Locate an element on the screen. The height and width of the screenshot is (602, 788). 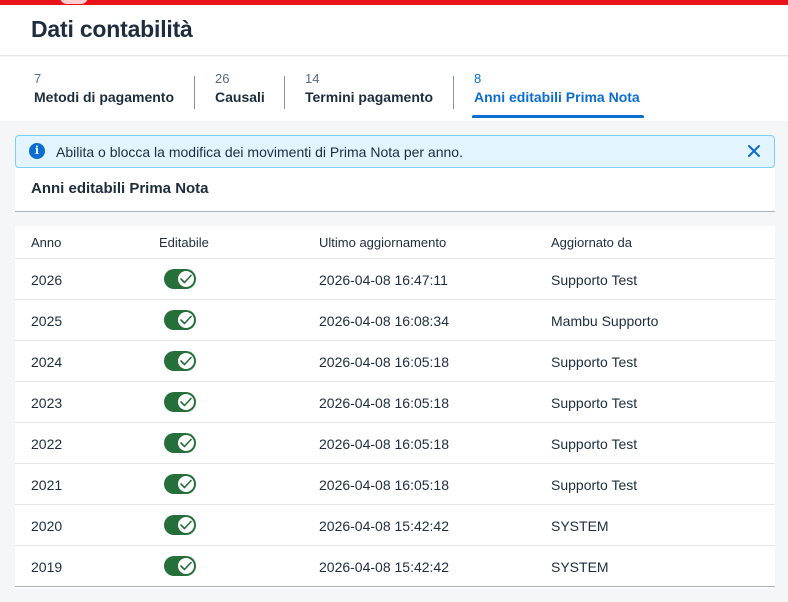
table-row: 2026 2026-04-08 16:47:11 Supporto Test is located at coordinates (395, 279).